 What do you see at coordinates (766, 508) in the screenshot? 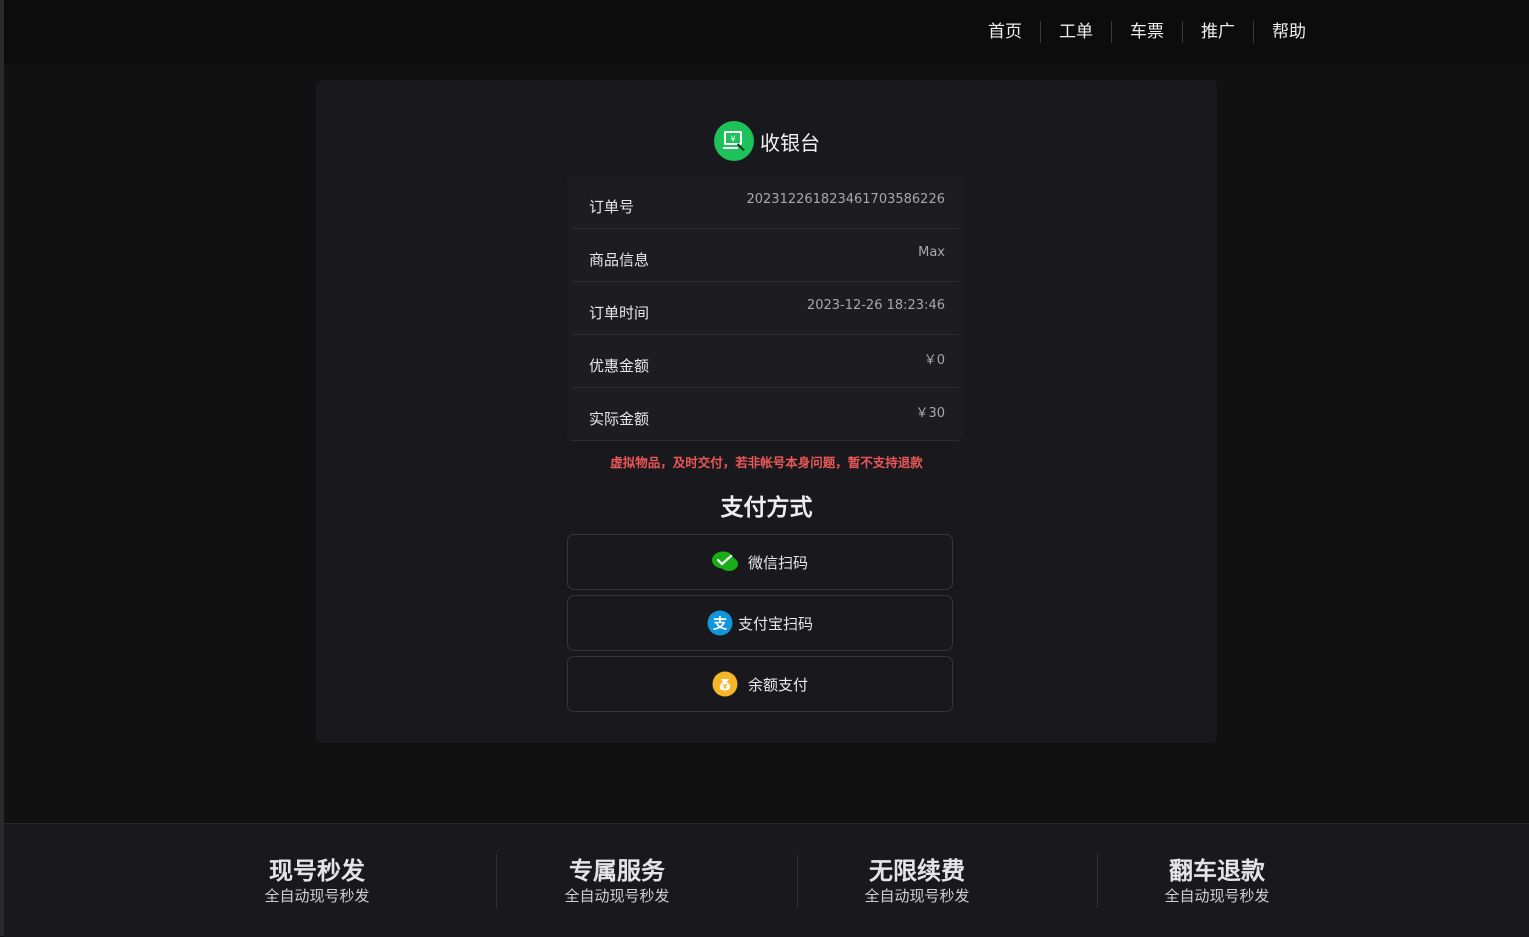
I see `payment-method-title: 支付方式` at bounding box center [766, 508].